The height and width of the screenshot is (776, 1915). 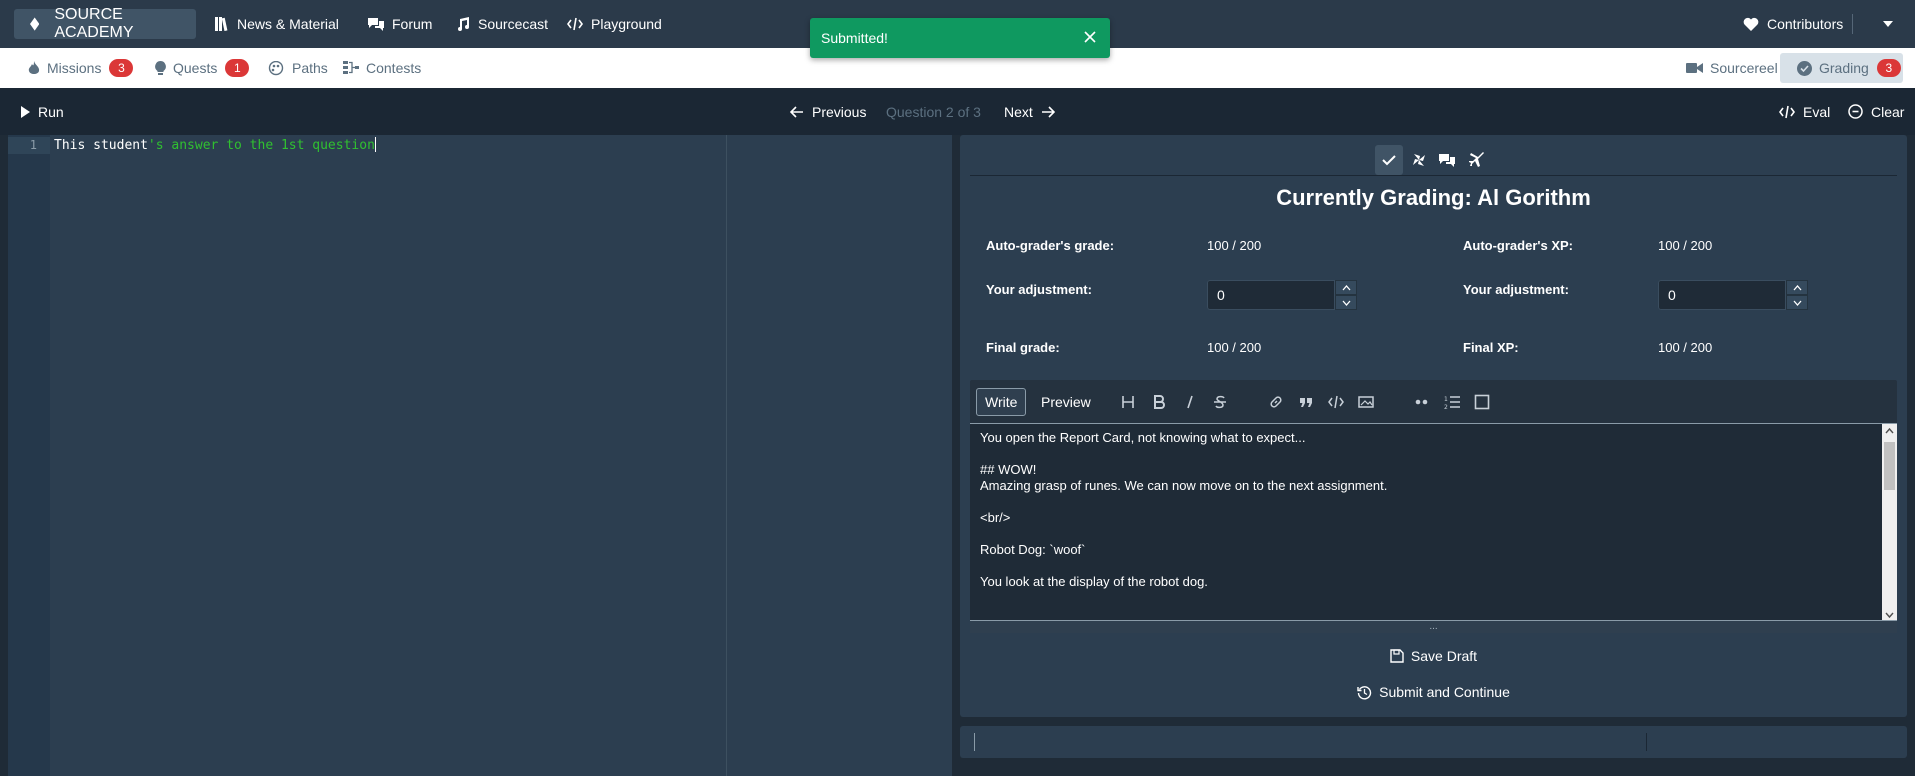 I want to click on checkbox-list-icon, so click(x=1482, y=402).